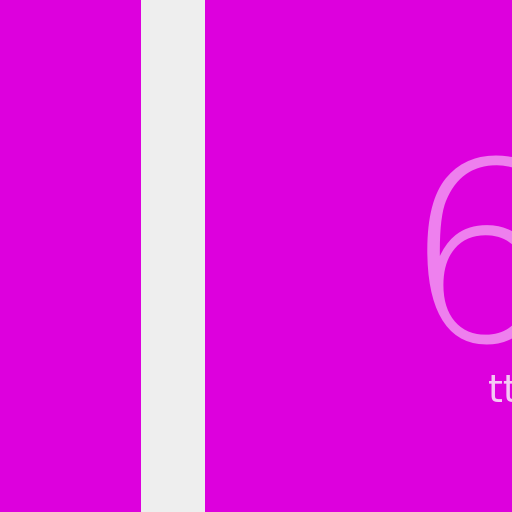 The height and width of the screenshot is (512, 512). I want to click on big-number-display: 6, so click(457, 254).